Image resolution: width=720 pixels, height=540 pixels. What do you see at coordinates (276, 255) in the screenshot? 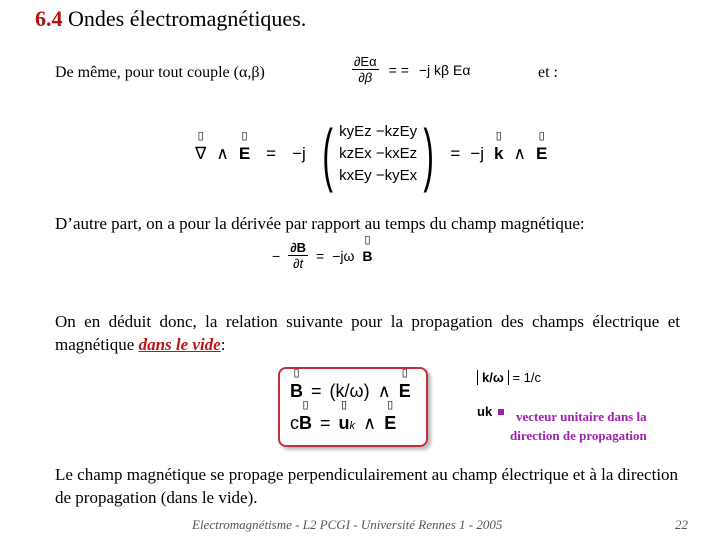
I see `minus-sign: −` at bounding box center [276, 255].